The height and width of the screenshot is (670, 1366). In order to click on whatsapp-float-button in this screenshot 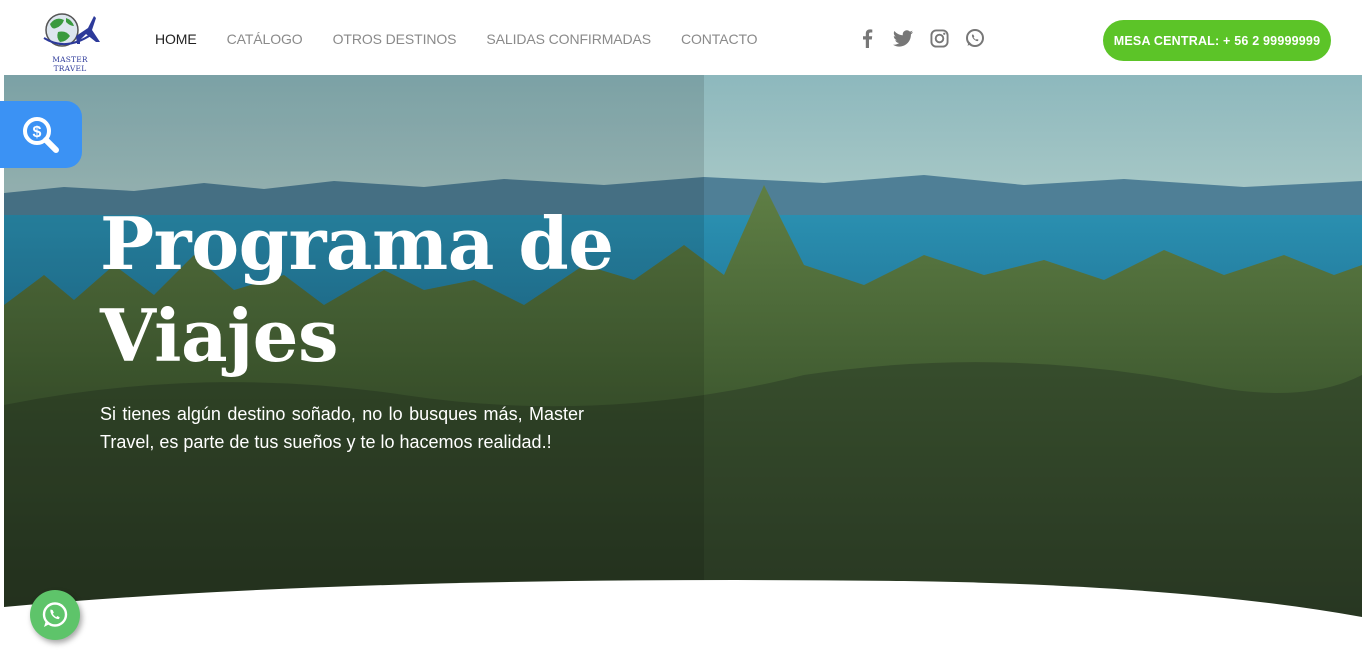, I will do `click(55, 615)`.